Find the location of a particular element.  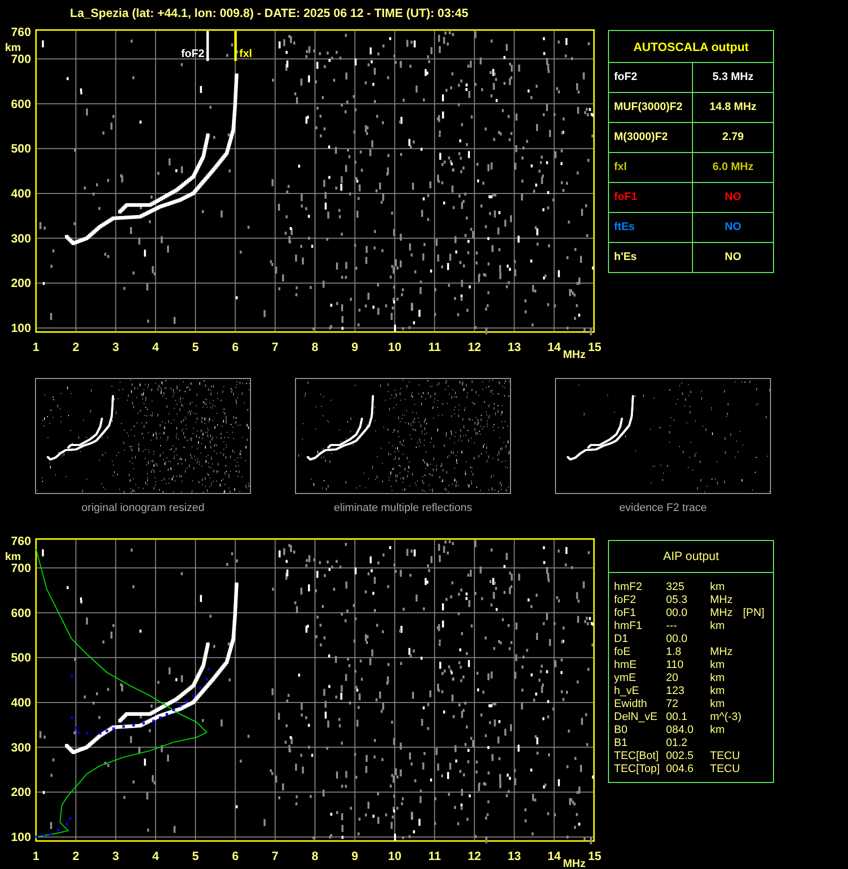

parameter-value: 1.8 is located at coordinates (674, 652).